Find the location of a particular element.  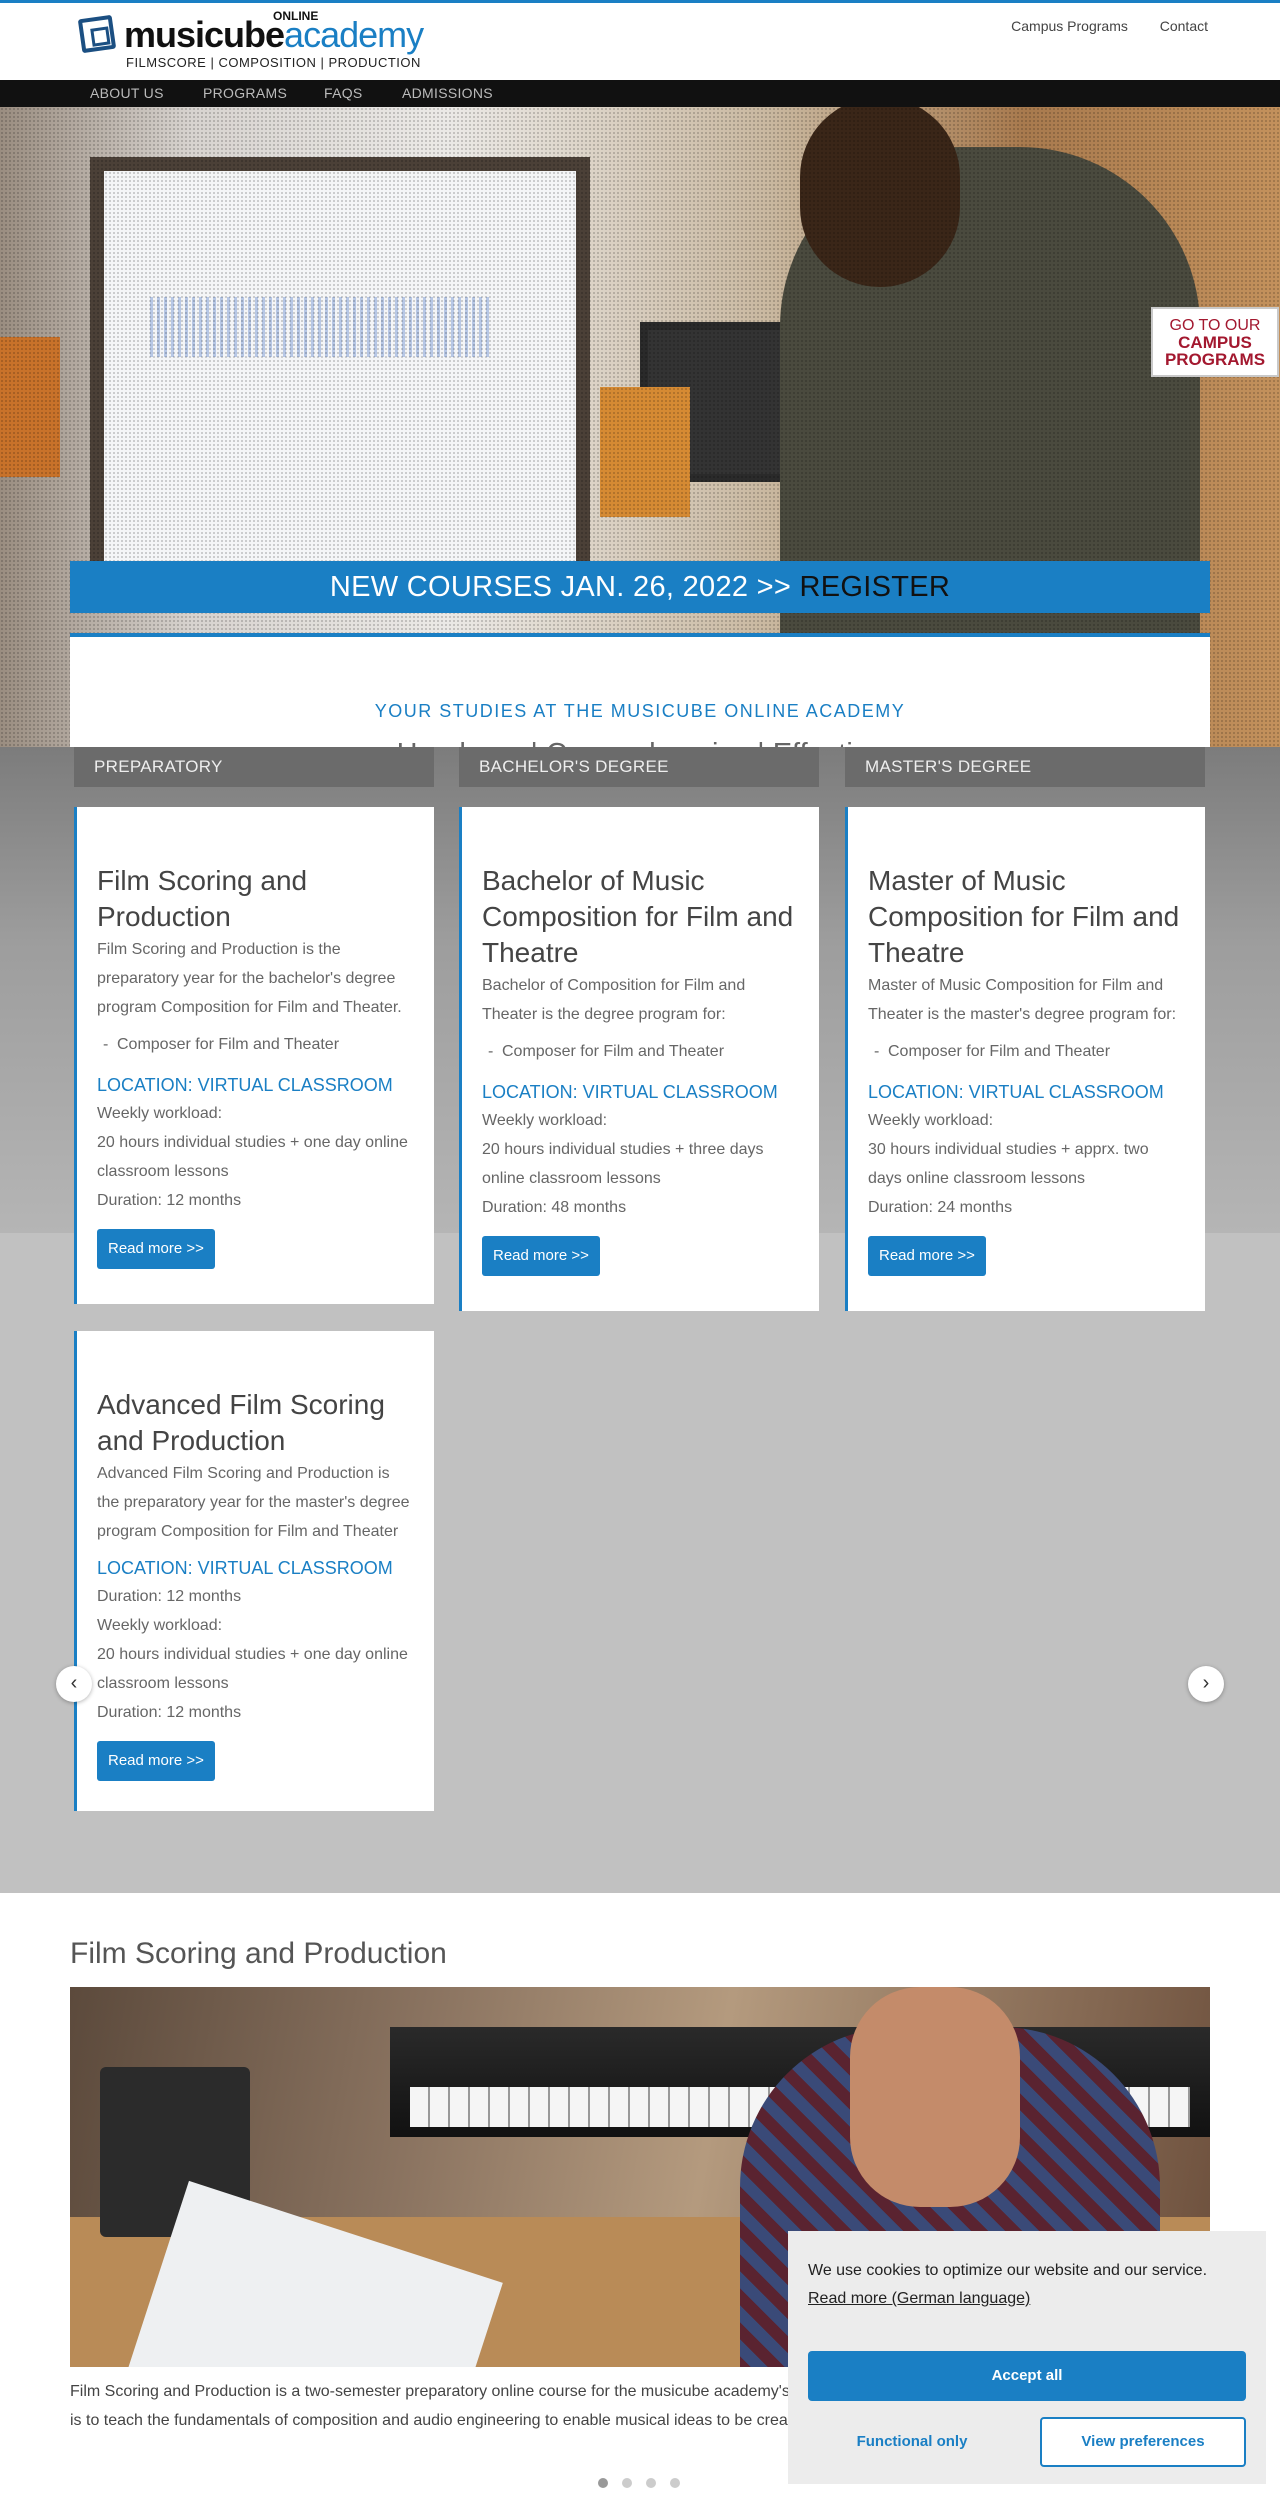

card-title: Advanced Film Scoring and Production is located at coordinates (241, 1422).